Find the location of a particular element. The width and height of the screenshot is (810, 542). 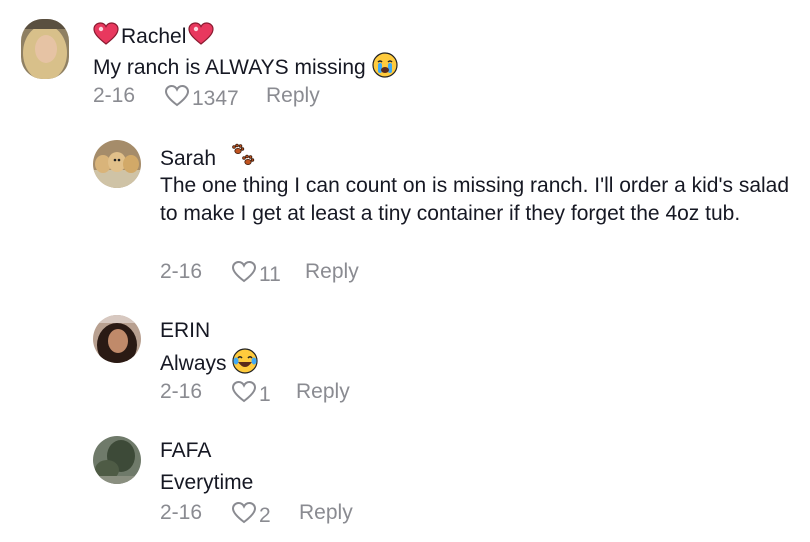

paw-prints-icon is located at coordinates (244, 159).